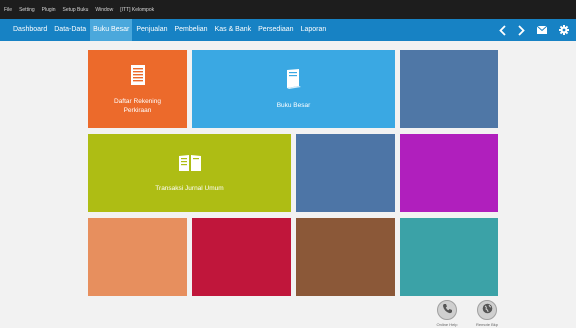 This screenshot has width=576, height=328. Describe the element at coordinates (294, 81) in the screenshot. I see `book-icon` at that location.